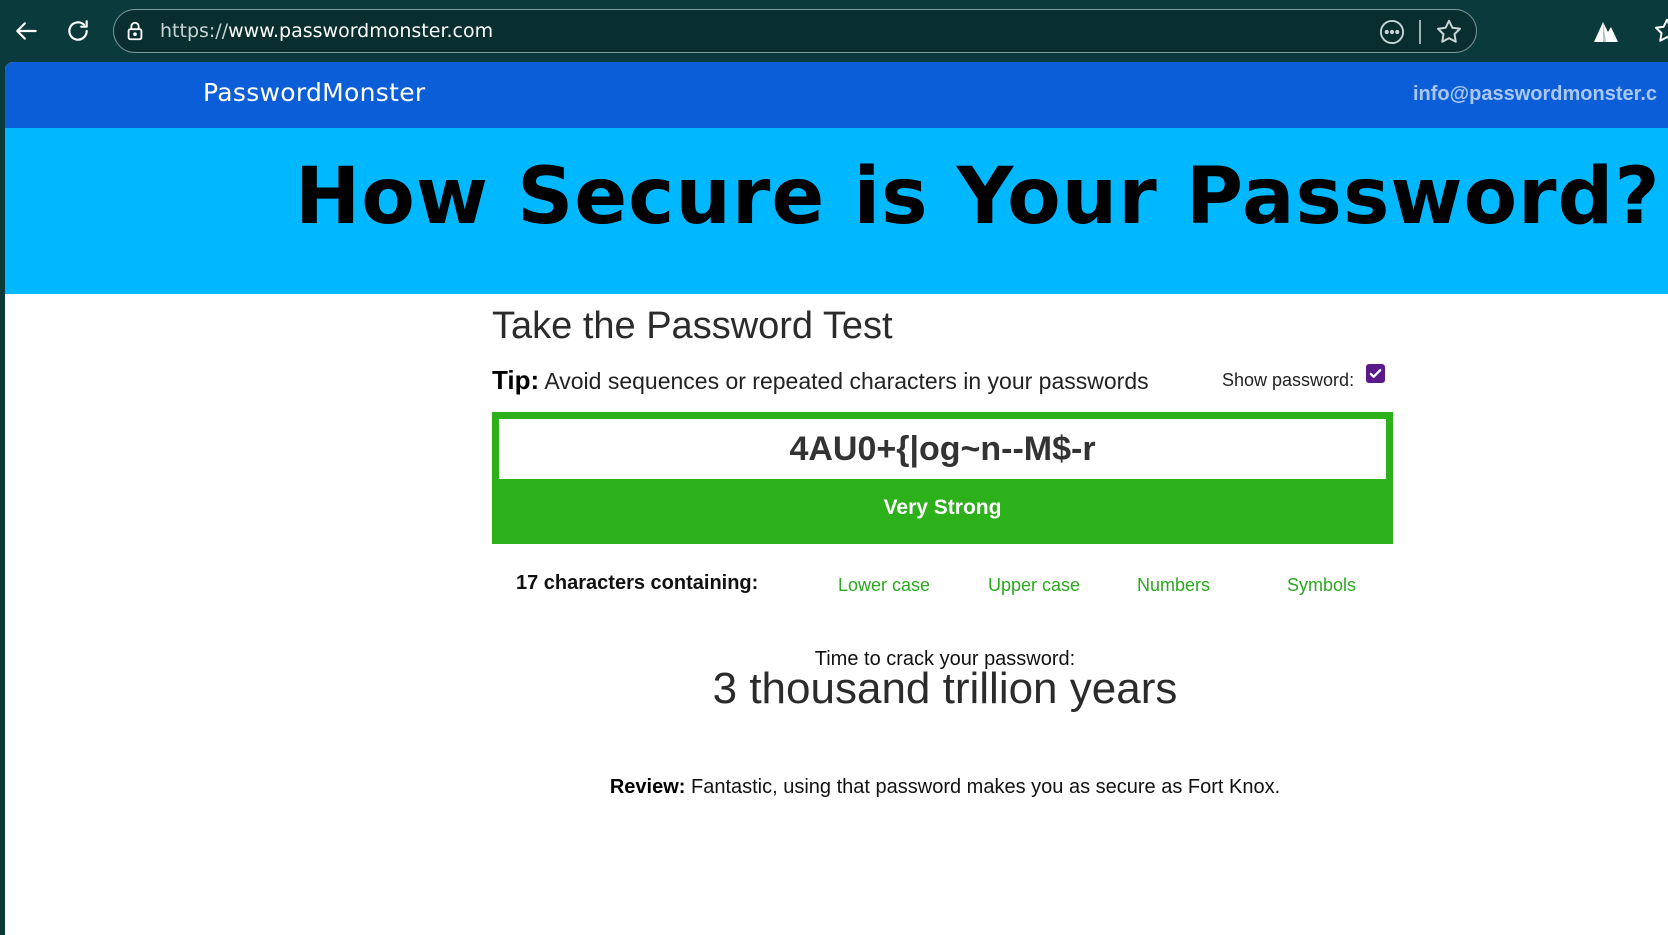 The image size is (1668, 935). Describe the element at coordinates (314, 92) in the screenshot. I see `site-brand-link: PasswordMonster` at that location.